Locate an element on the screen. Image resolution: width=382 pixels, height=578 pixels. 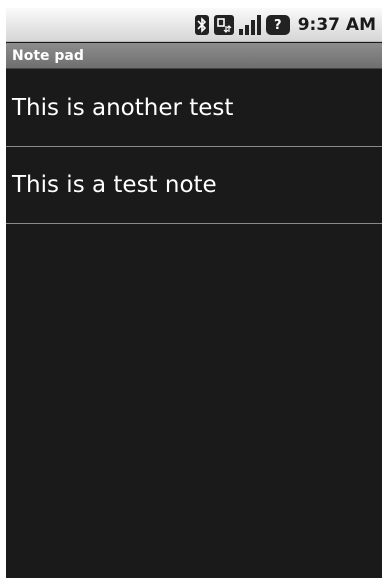
status-bar: ? 9:37 AM is located at coordinates (194, 25).